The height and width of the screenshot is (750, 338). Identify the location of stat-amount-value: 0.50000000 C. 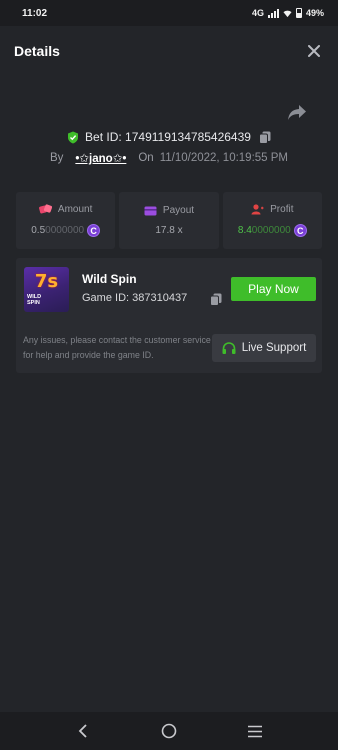
(66, 230).